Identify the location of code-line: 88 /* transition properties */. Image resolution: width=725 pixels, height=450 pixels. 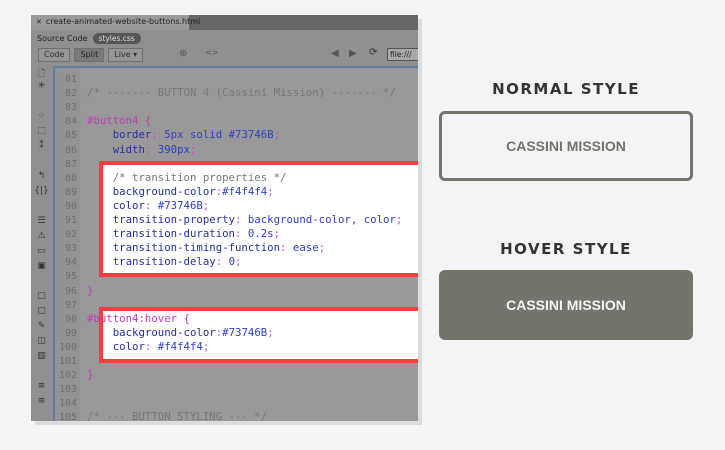
(236, 178).